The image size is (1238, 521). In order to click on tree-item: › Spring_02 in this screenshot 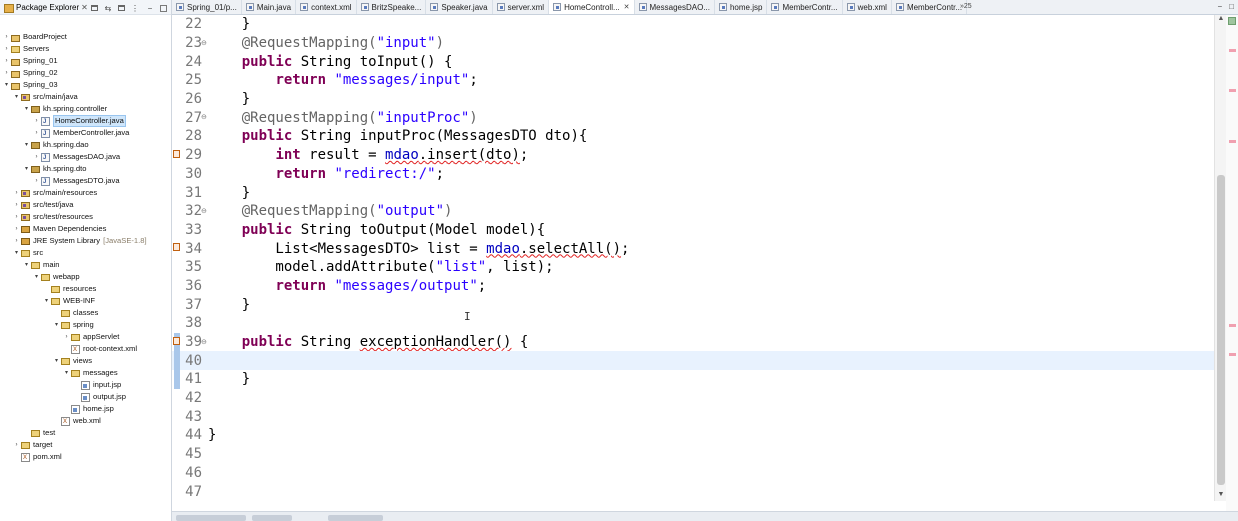, I will do `click(85, 73)`.